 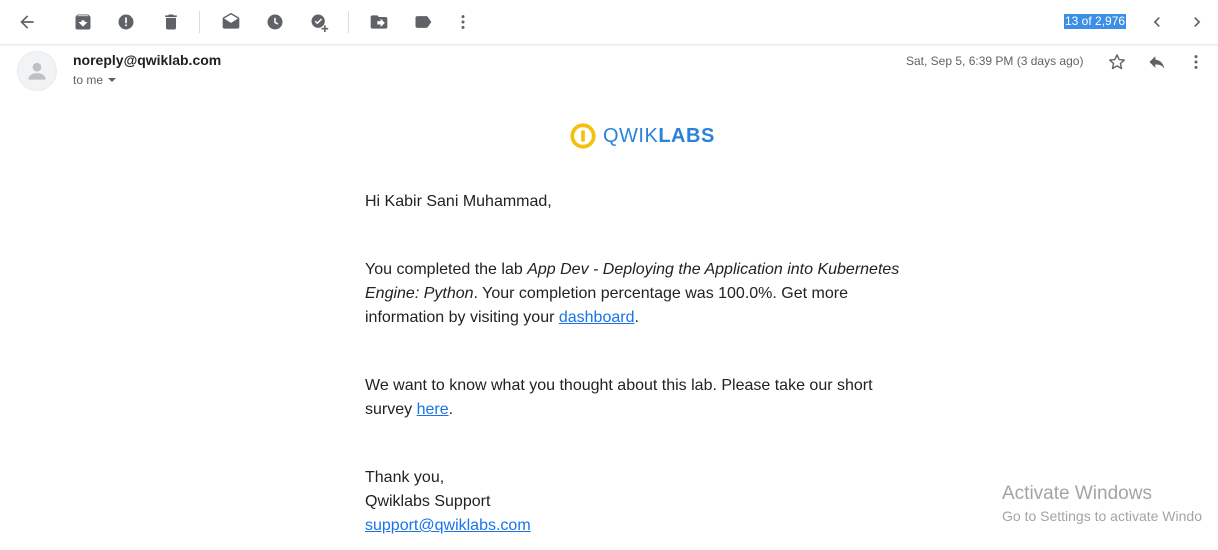 I want to click on add-to-tasks-icon, so click(x=319, y=22).